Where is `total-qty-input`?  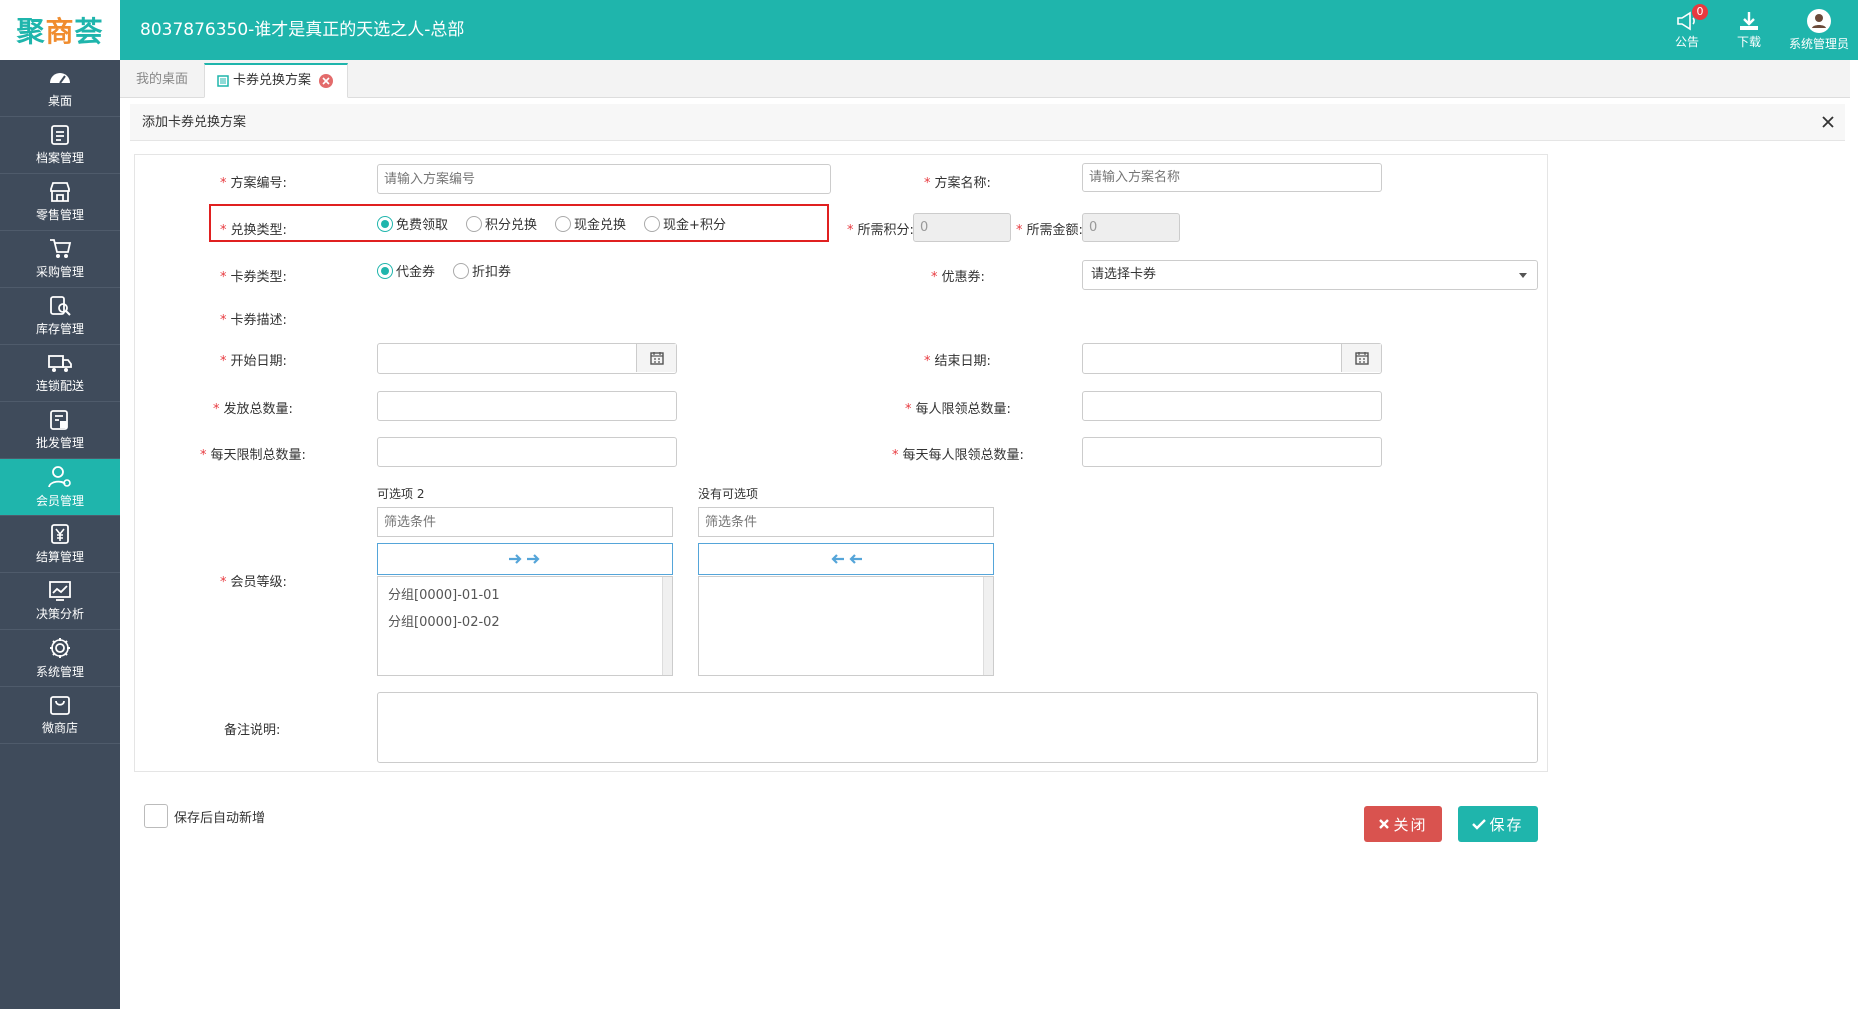 total-qty-input is located at coordinates (527, 406).